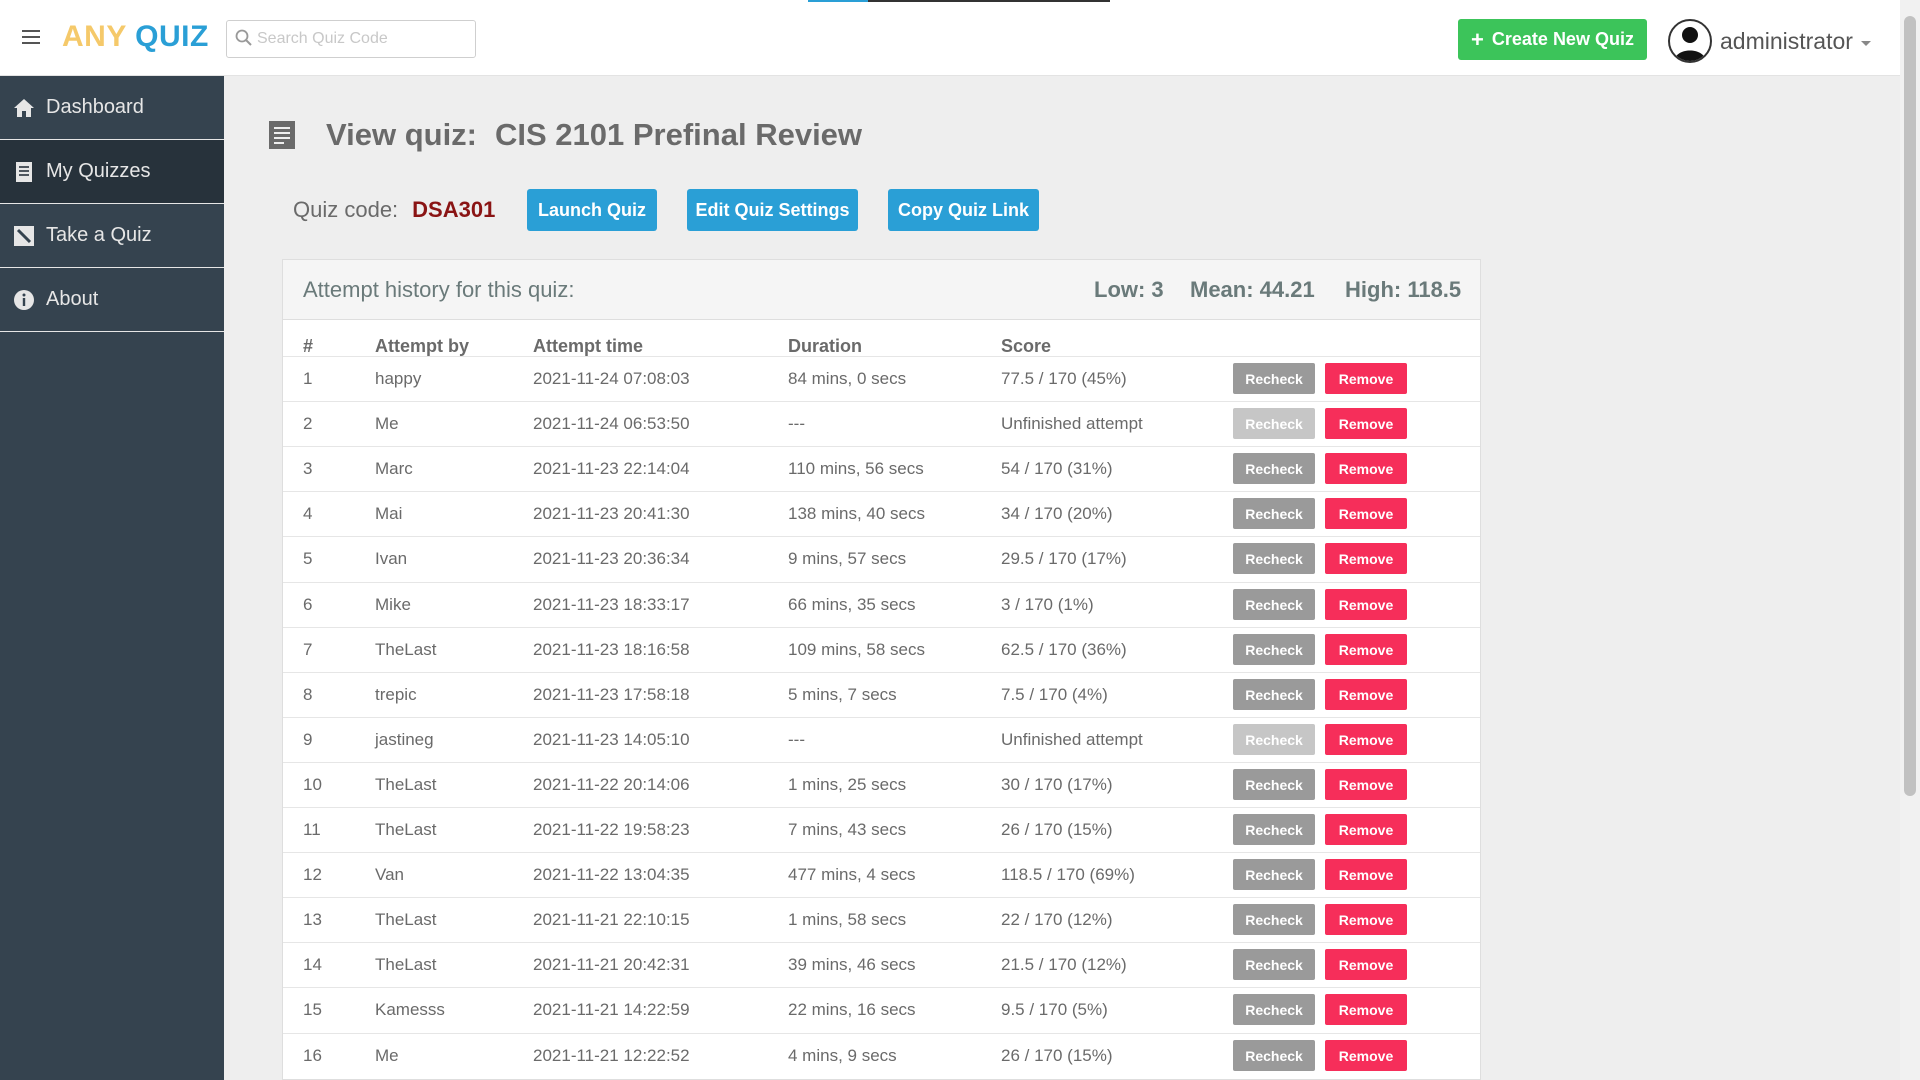 This screenshot has width=1920, height=1080. Describe the element at coordinates (1786, 40) in the screenshot. I see `user-name: administrator` at that location.